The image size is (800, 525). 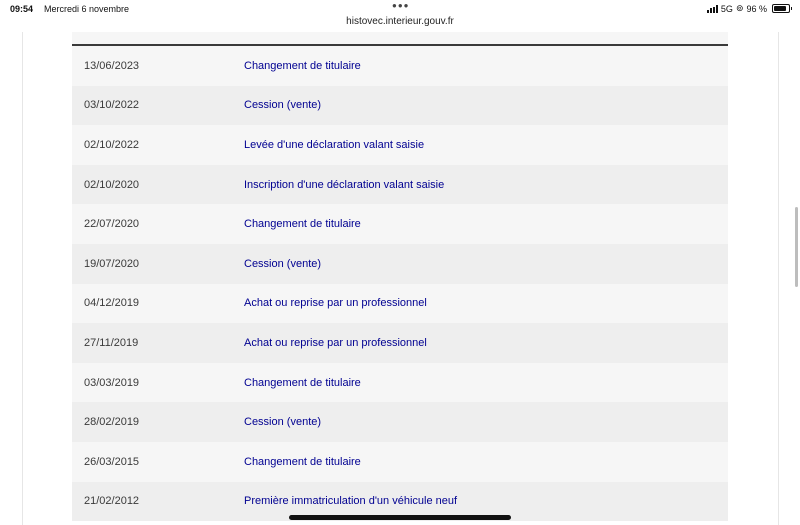 I want to click on page-edge-left, so click(x=22, y=278).